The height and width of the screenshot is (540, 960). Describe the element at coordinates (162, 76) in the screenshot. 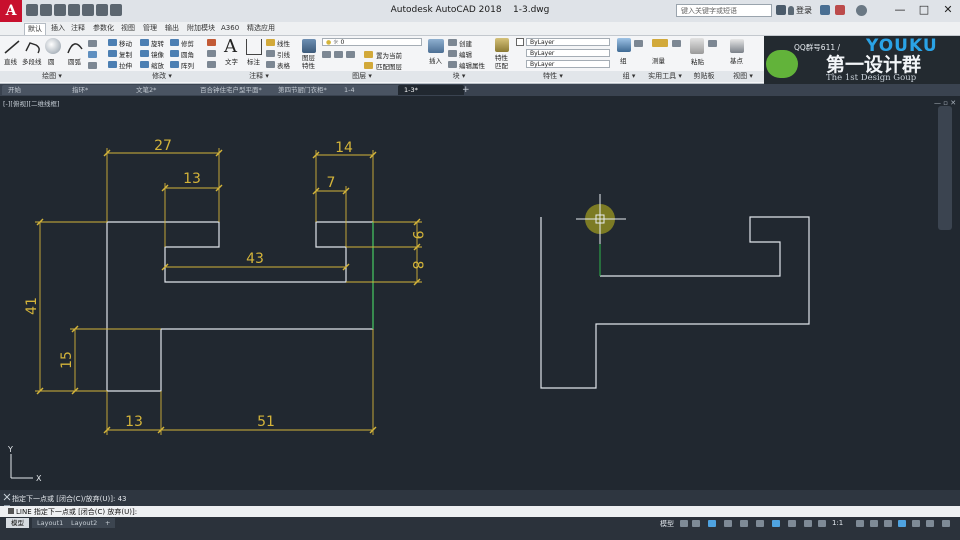

I see `modify-panel-footer: 修改 ▾` at that location.